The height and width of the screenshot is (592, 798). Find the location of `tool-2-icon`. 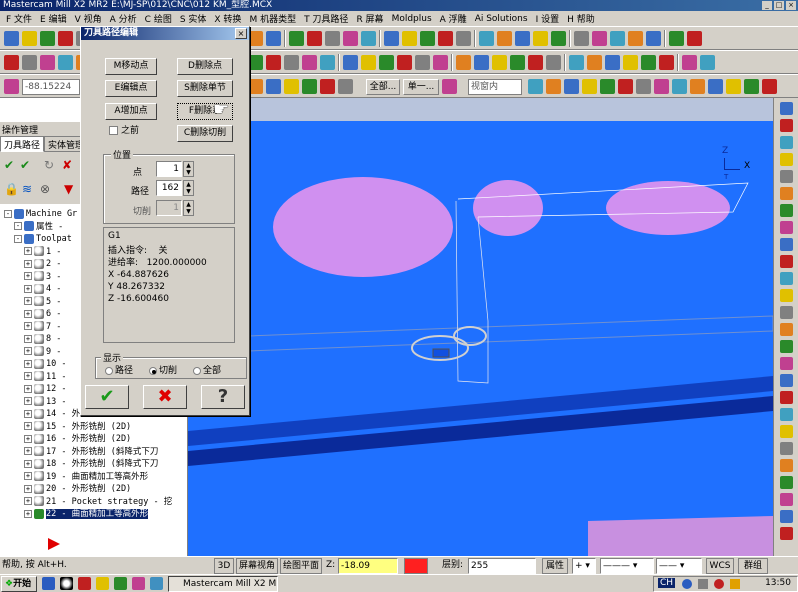

tool-2-icon is located at coordinates (47, 38).